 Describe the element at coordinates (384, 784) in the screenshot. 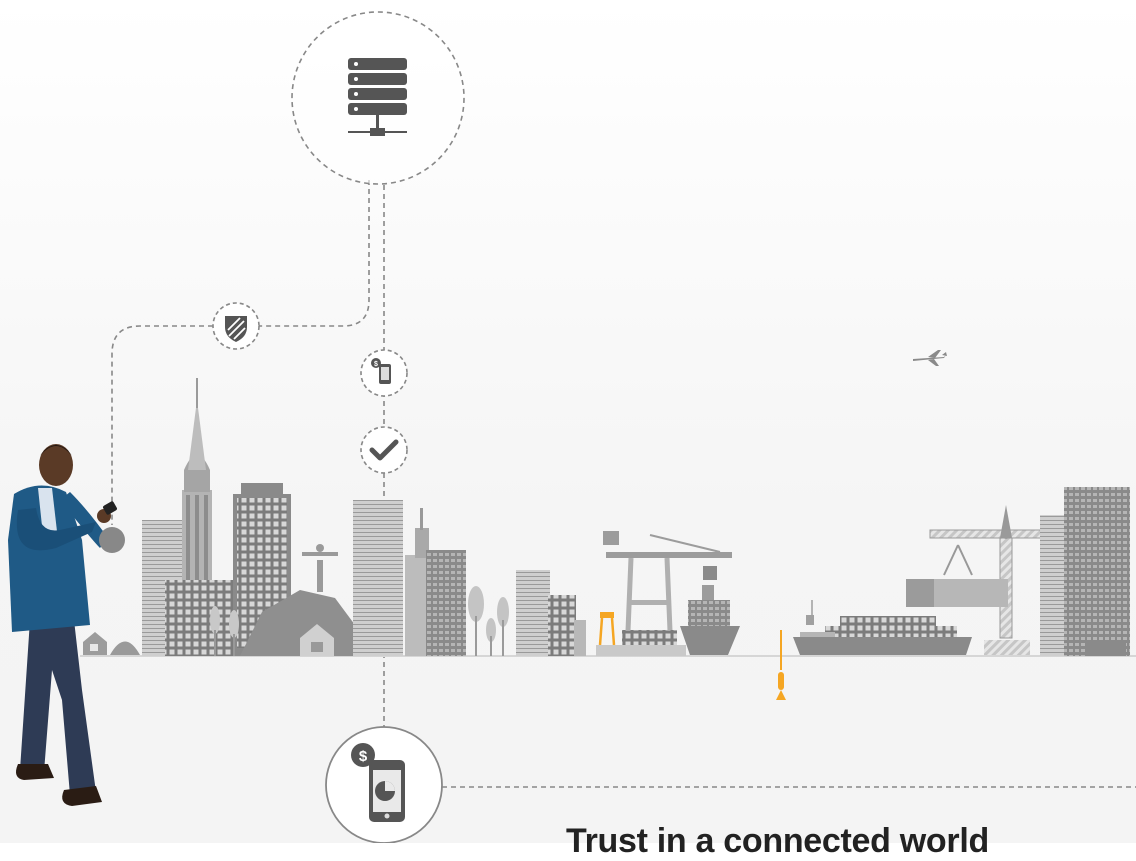

I see `analytics-node: $` at that location.